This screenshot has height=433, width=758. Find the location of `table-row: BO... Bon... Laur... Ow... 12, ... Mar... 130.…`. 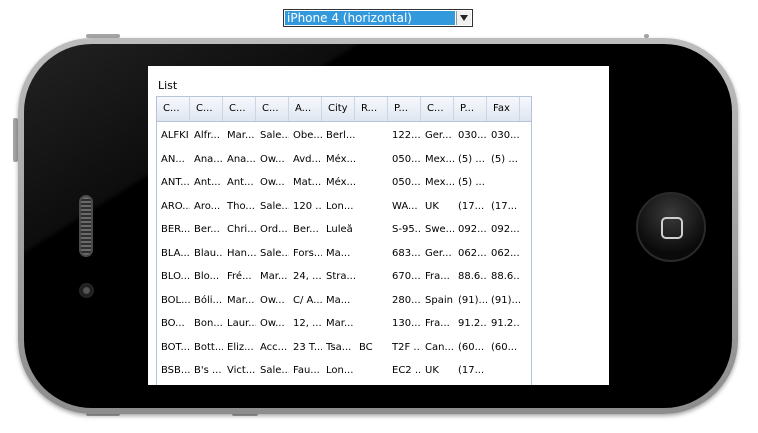

table-row: BO... Bon... Laur... Ow... 12, ... Mar... 130.… is located at coordinates (344, 324).